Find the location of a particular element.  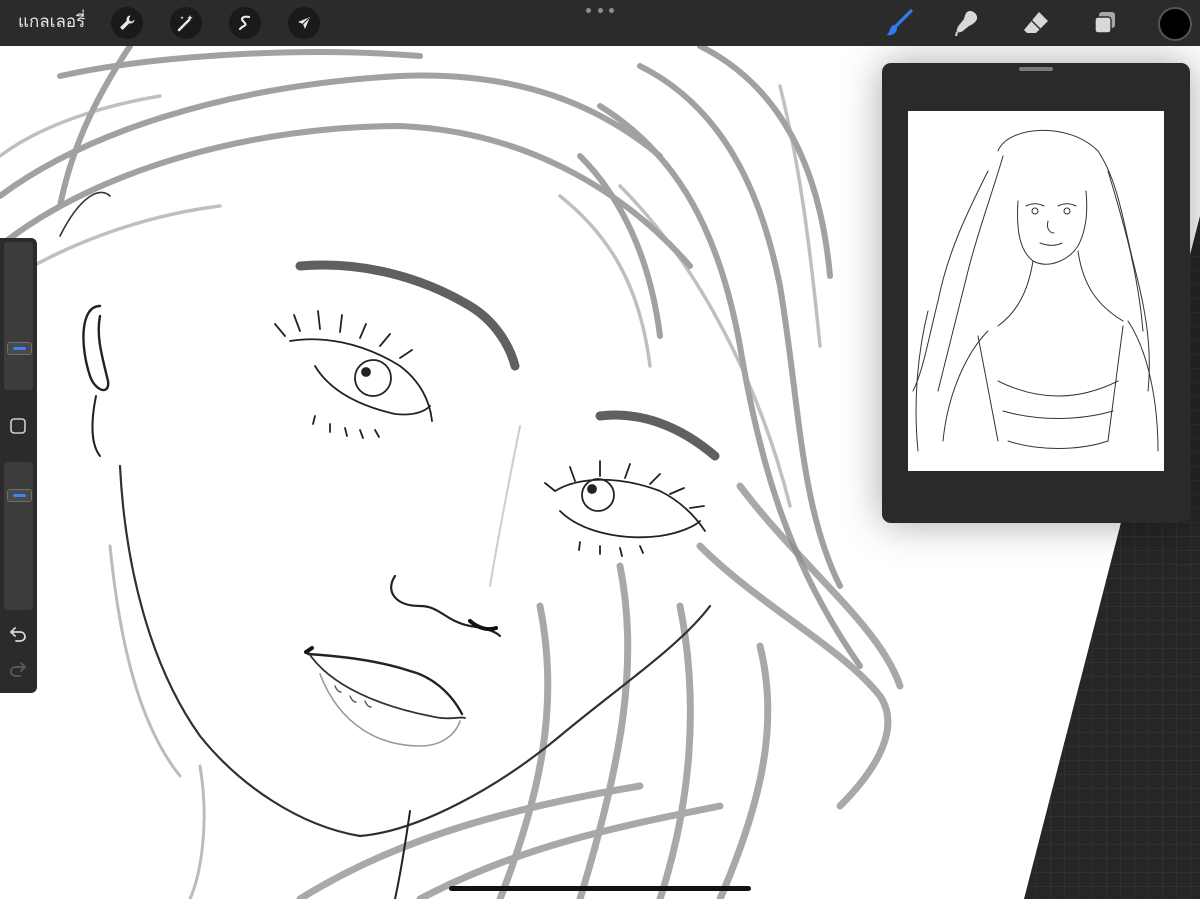

adjustments-button is located at coordinates (186, 23).